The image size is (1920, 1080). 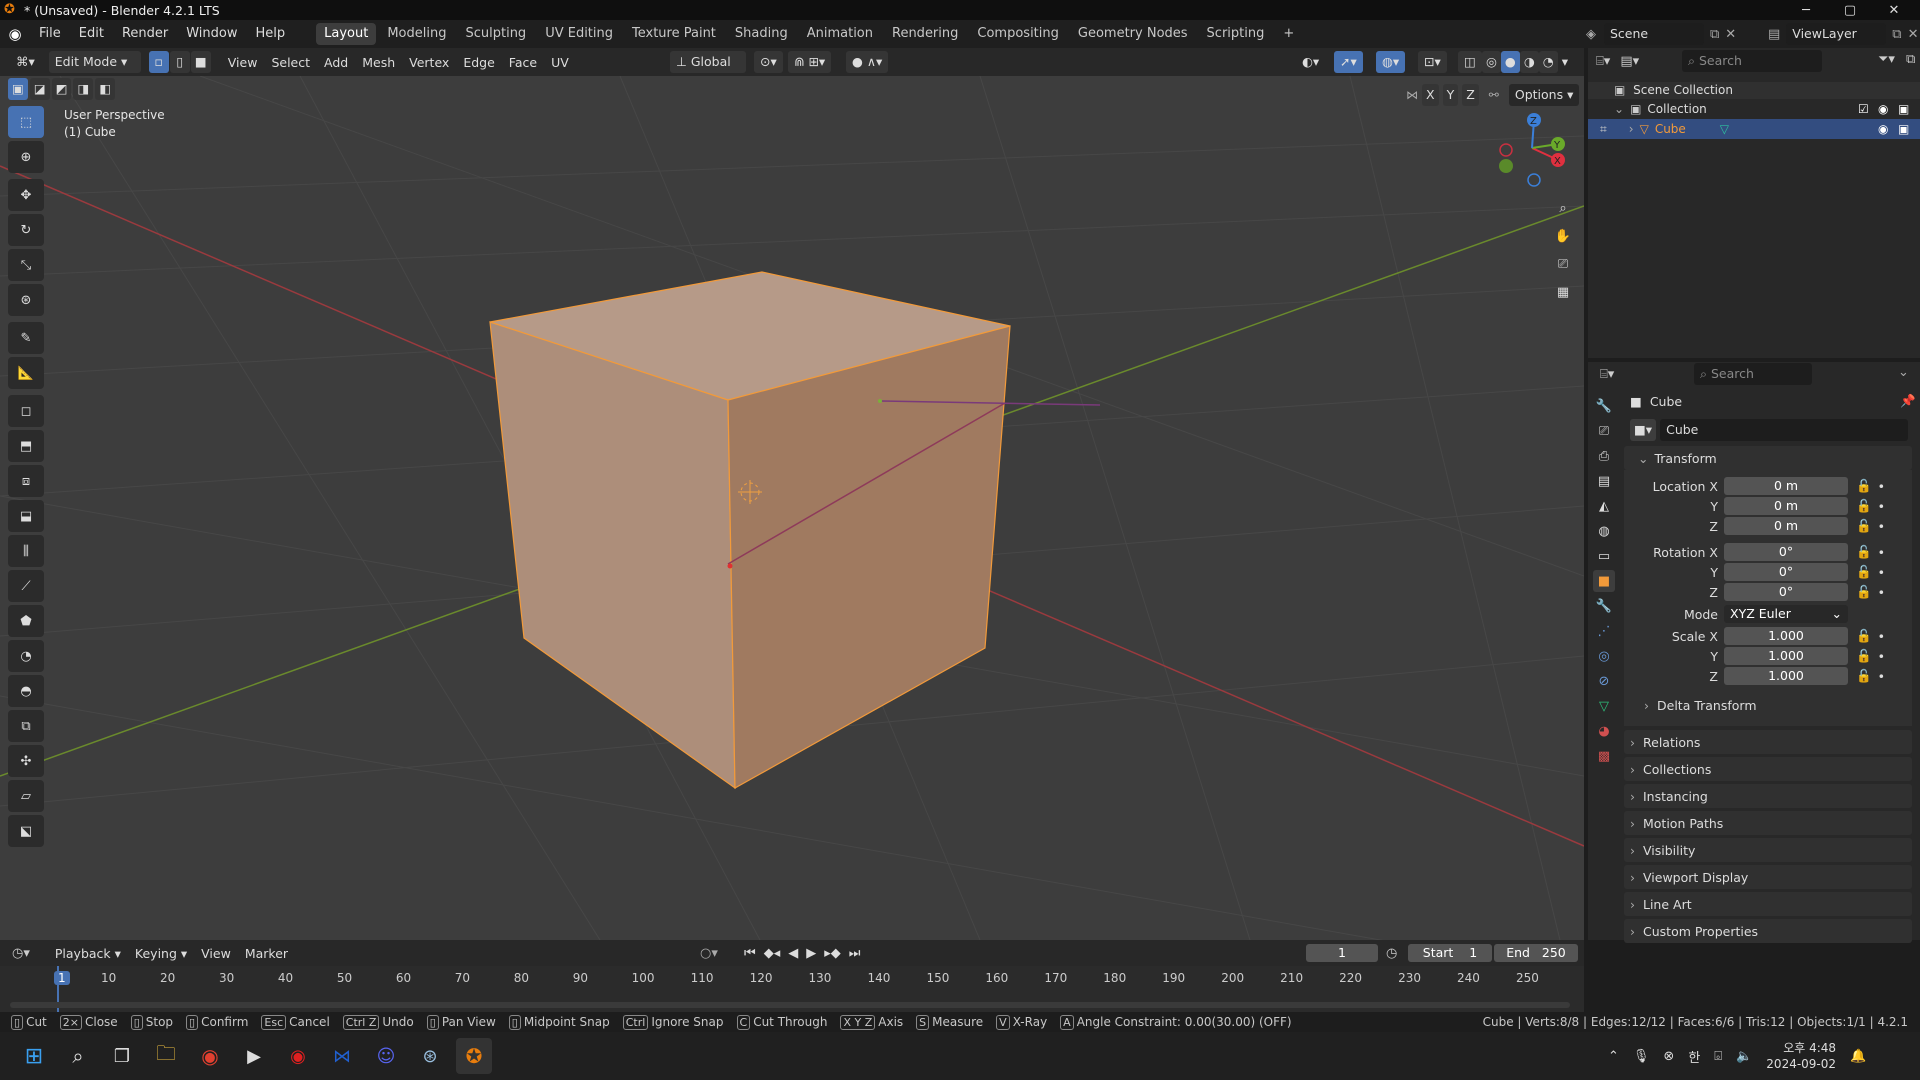 I want to click on menu-face: Face, so click(x=523, y=62).